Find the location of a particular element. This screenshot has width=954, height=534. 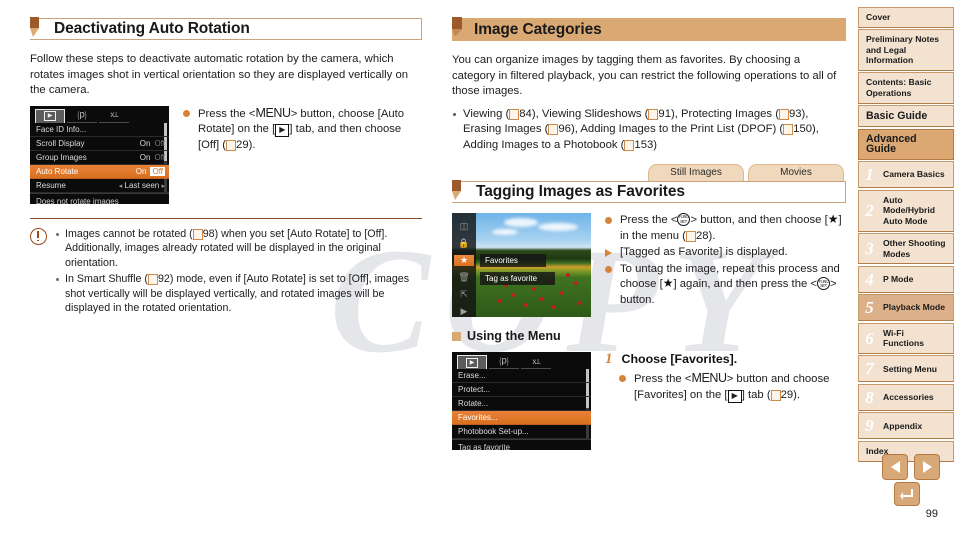

note-divider is located at coordinates (226, 218).